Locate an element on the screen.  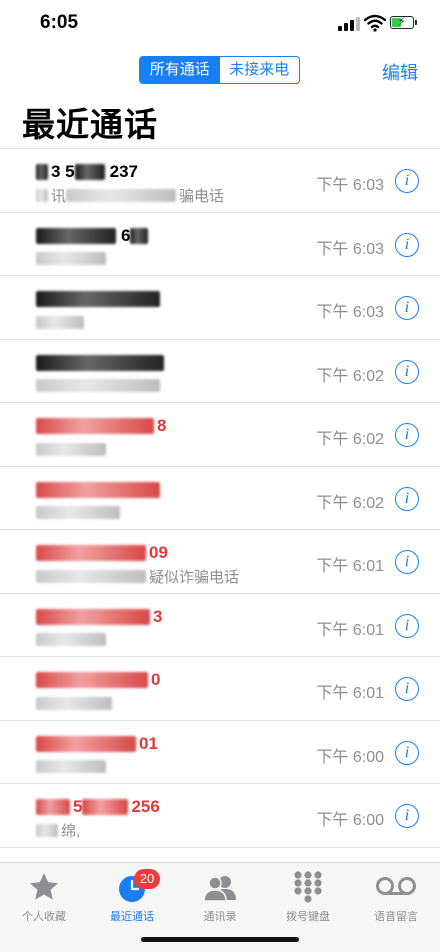
caller-number: 01 is located at coordinates (97, 744).